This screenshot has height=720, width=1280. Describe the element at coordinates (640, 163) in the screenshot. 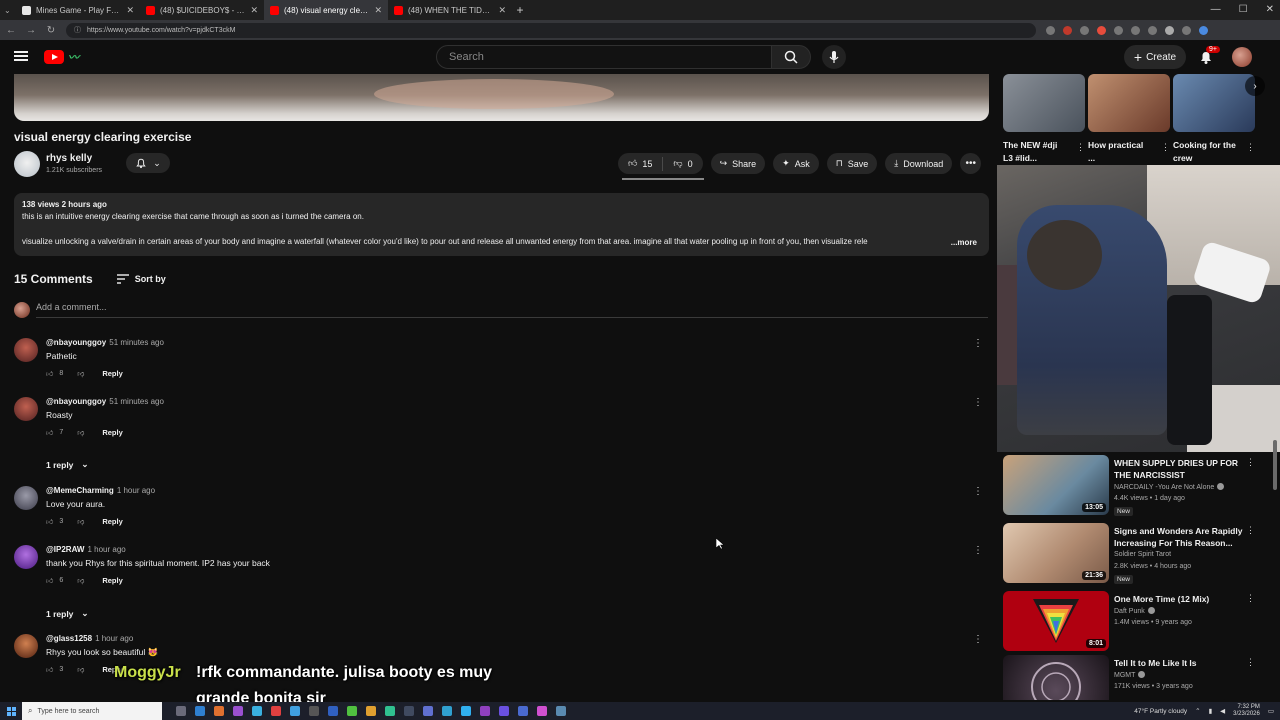

I see `like-button: 👍︎ 15` at that location.